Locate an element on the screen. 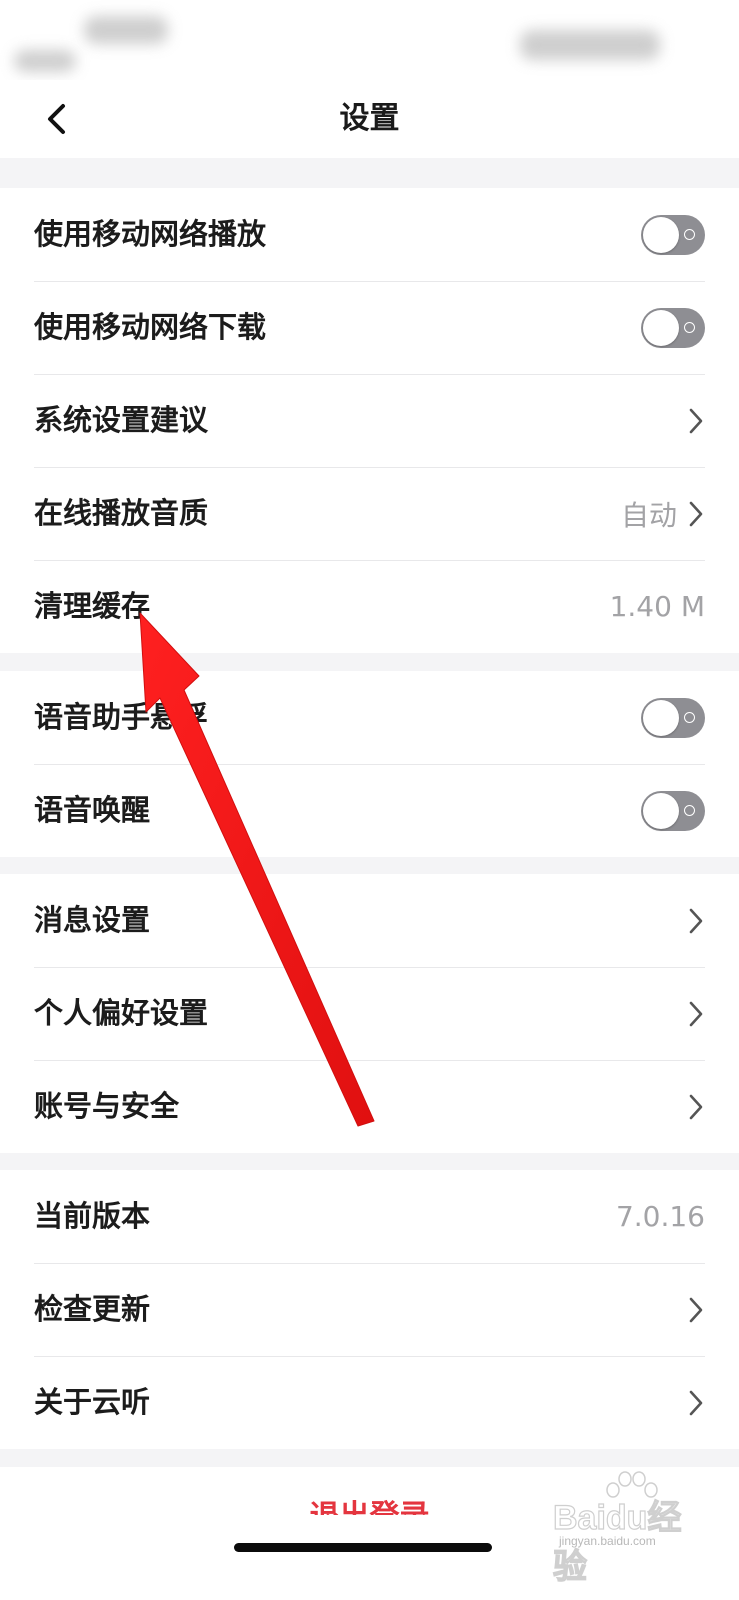  carrier-blur is located at coordinates (126, 30).